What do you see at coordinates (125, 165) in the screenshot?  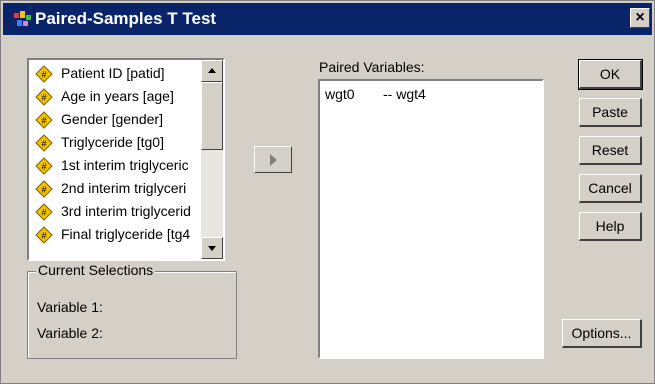 I see `variable-label: 1st interim triglyceric` at bounding box center [125, 165].